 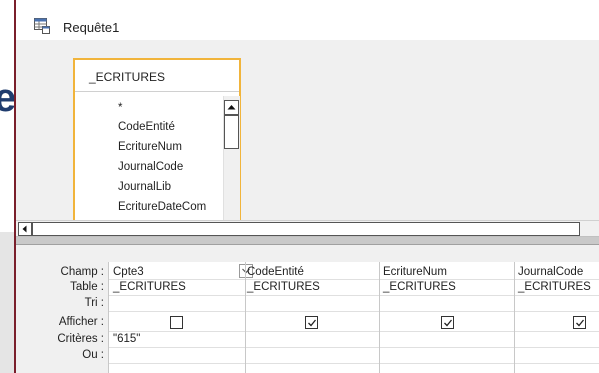 I want to click on arrow-left-icon, so click(x=24, y=229).